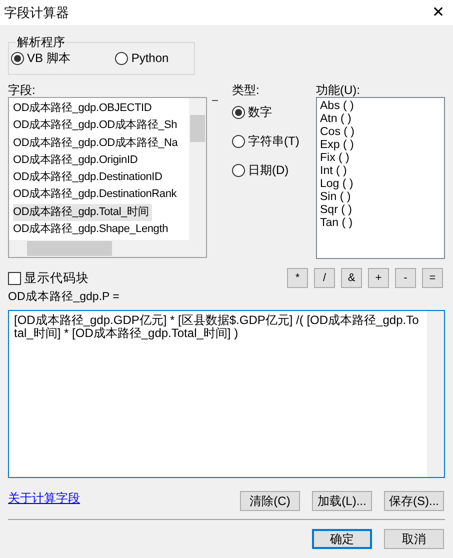 The image size is (453, 558). Describe the element at coordinates (378, 278) in the screenshot. I see `operator-button: +` at that location.